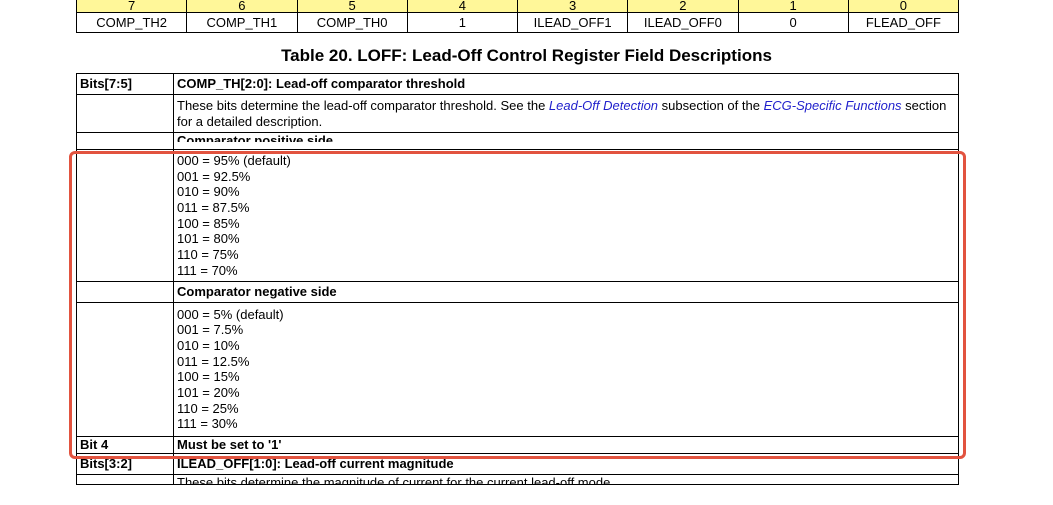  I want to click on list-item: 101 = 80%, so click(208, 239).